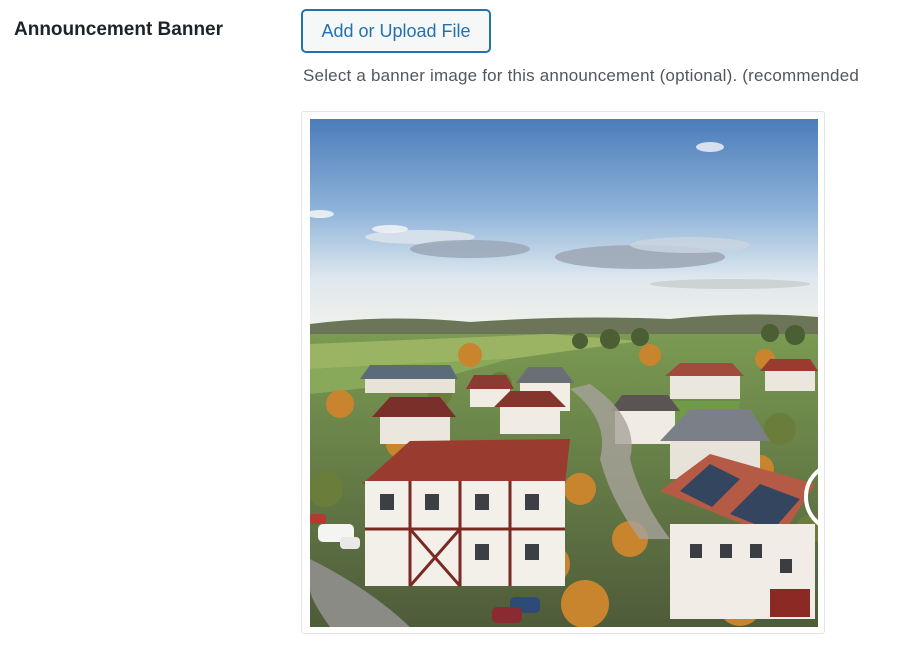  What do you see at coordinates (396, 31) in the screenshot?
I see `add-or-upload-file-button: Add or Upload File` at bounding box center [396, 31].